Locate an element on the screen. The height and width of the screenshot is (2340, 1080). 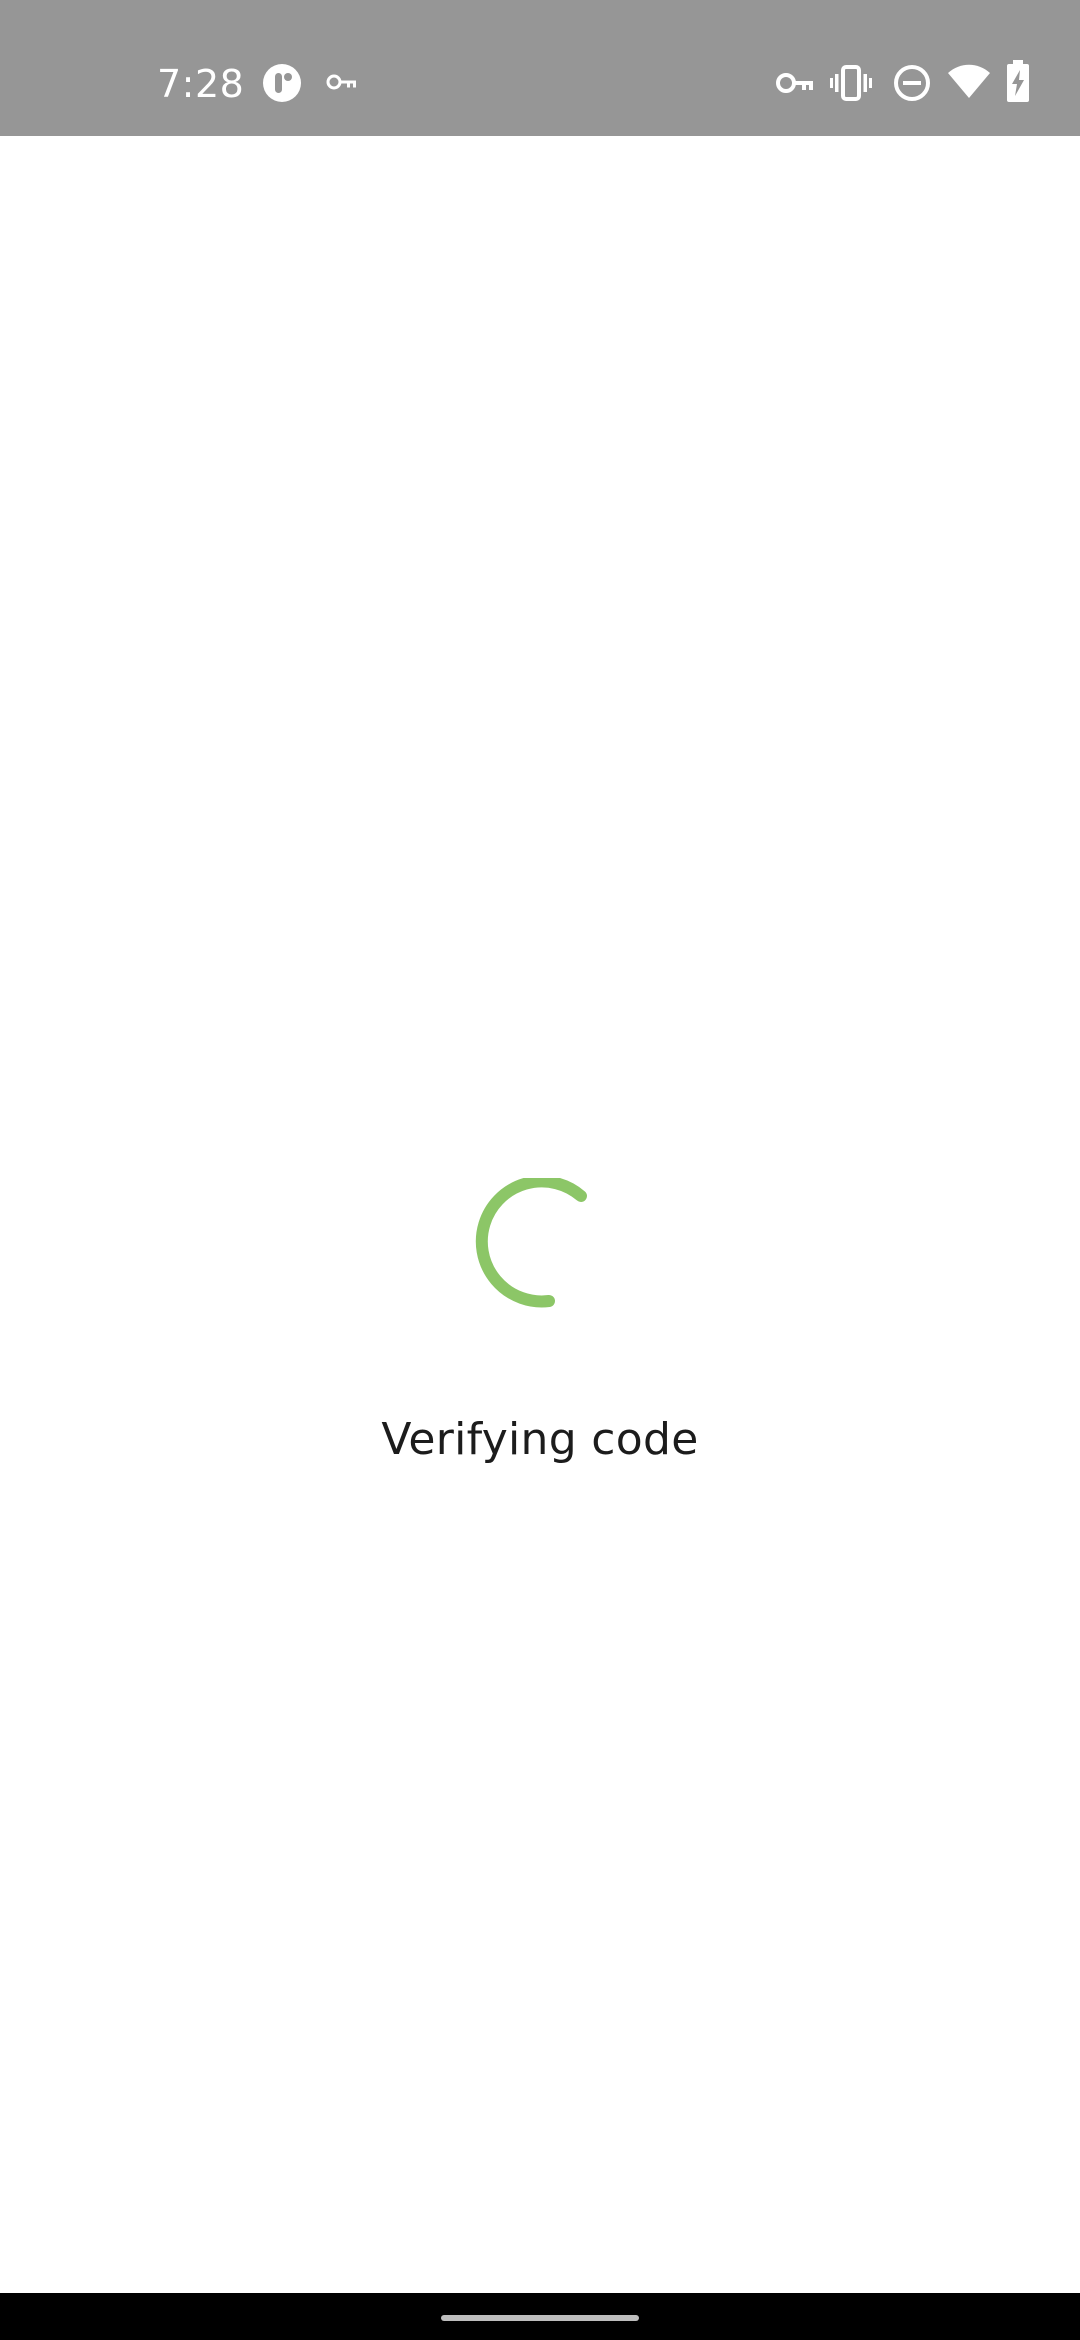
navigation-bar is located at coordinates (540, 2316).